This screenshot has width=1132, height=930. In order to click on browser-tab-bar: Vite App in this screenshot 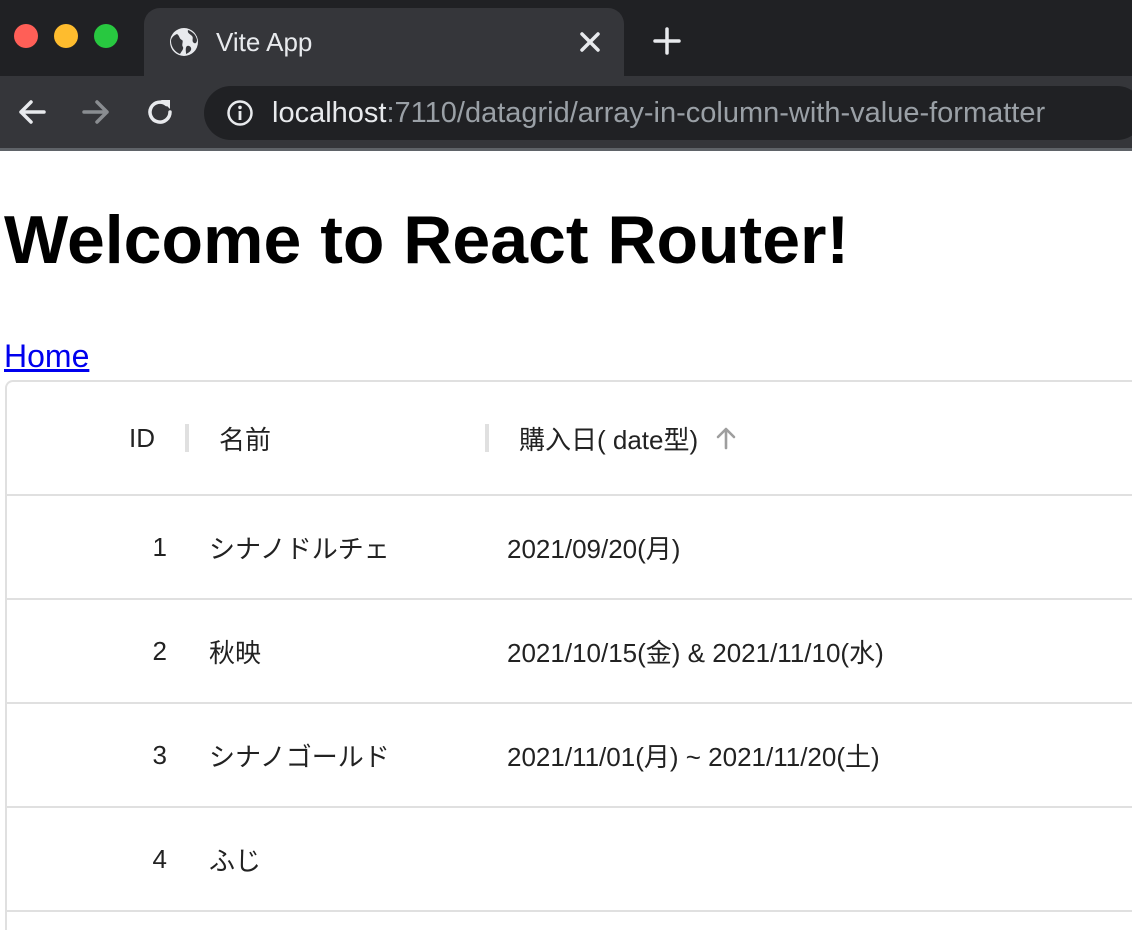, I will do `click(566, 38)`.